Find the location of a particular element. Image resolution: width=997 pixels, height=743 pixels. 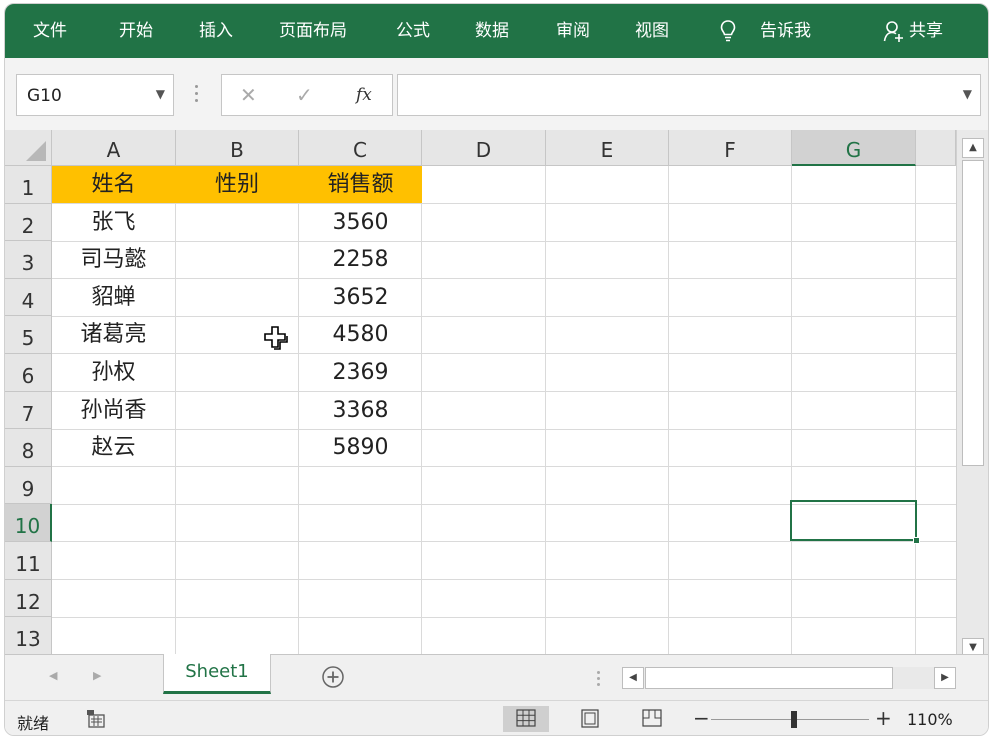

row-header-9: 9 is located at coordinates (28, 485).